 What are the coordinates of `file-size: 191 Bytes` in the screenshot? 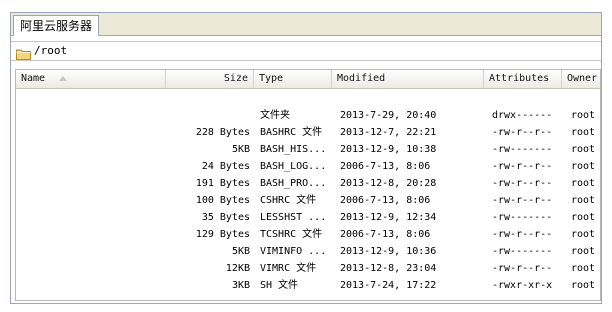 It's located at (222, 183).